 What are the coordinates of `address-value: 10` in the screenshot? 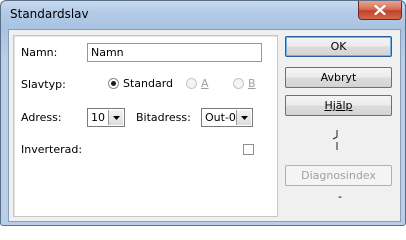 It's located at (98, 117).